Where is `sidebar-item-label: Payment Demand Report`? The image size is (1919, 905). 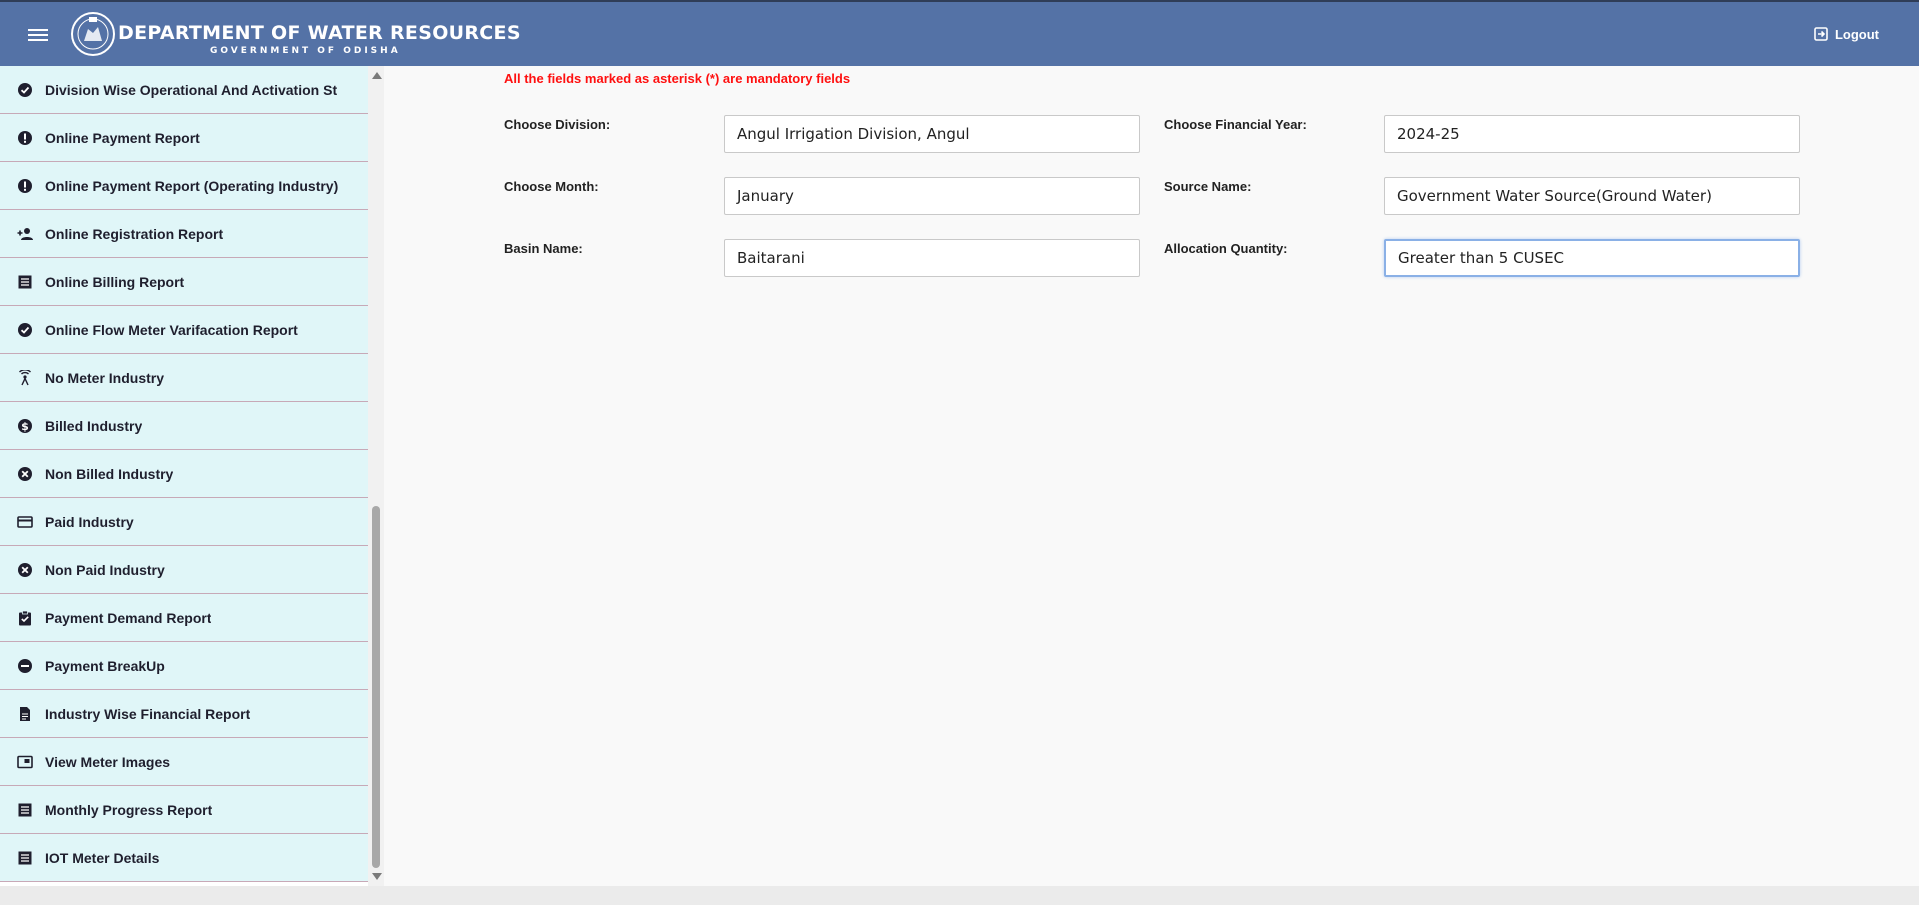 sidebar-item-label: Payment Demand Report is located at coordinates (128, 617).